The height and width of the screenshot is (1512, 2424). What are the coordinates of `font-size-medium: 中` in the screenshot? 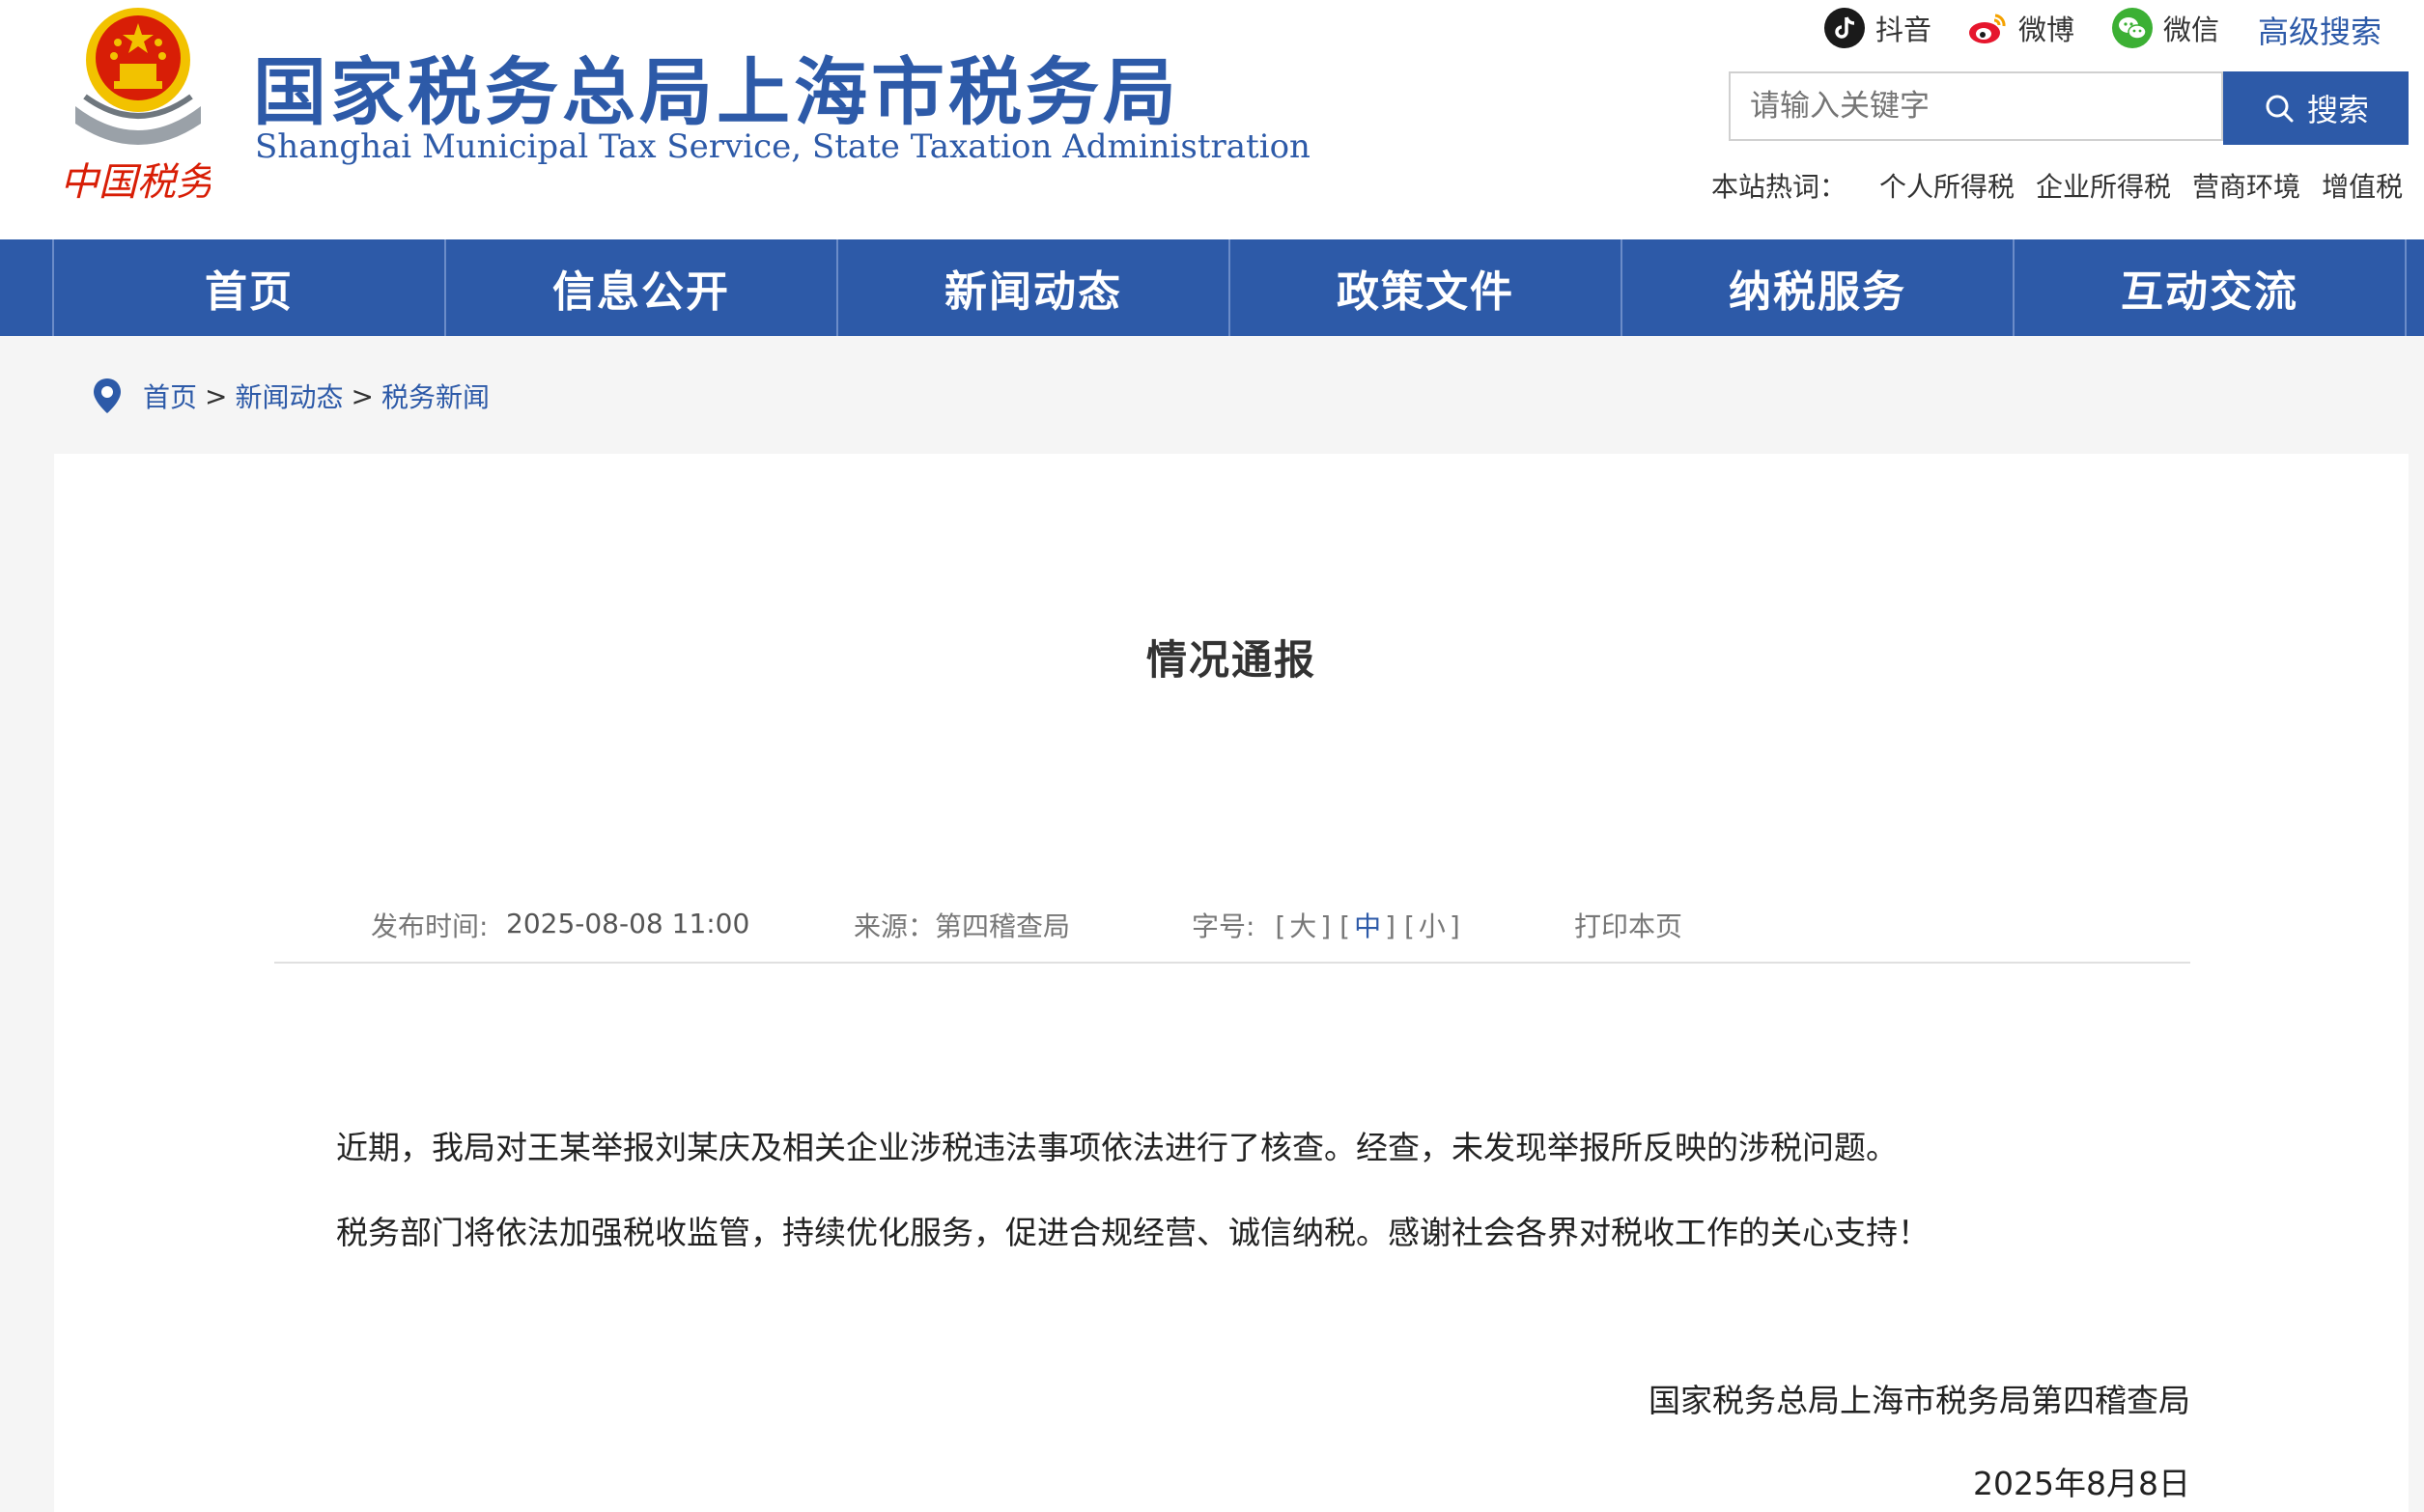 It's located at (1367, 926).